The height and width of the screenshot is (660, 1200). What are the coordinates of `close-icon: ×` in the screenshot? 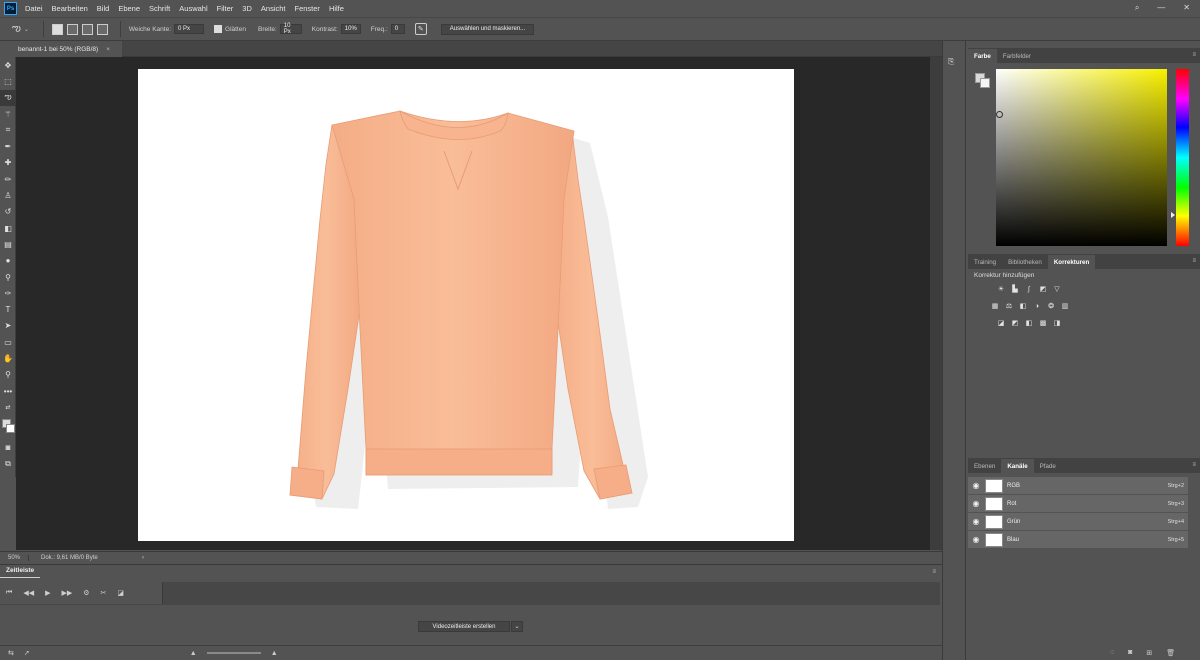 It's located at (108, 49).